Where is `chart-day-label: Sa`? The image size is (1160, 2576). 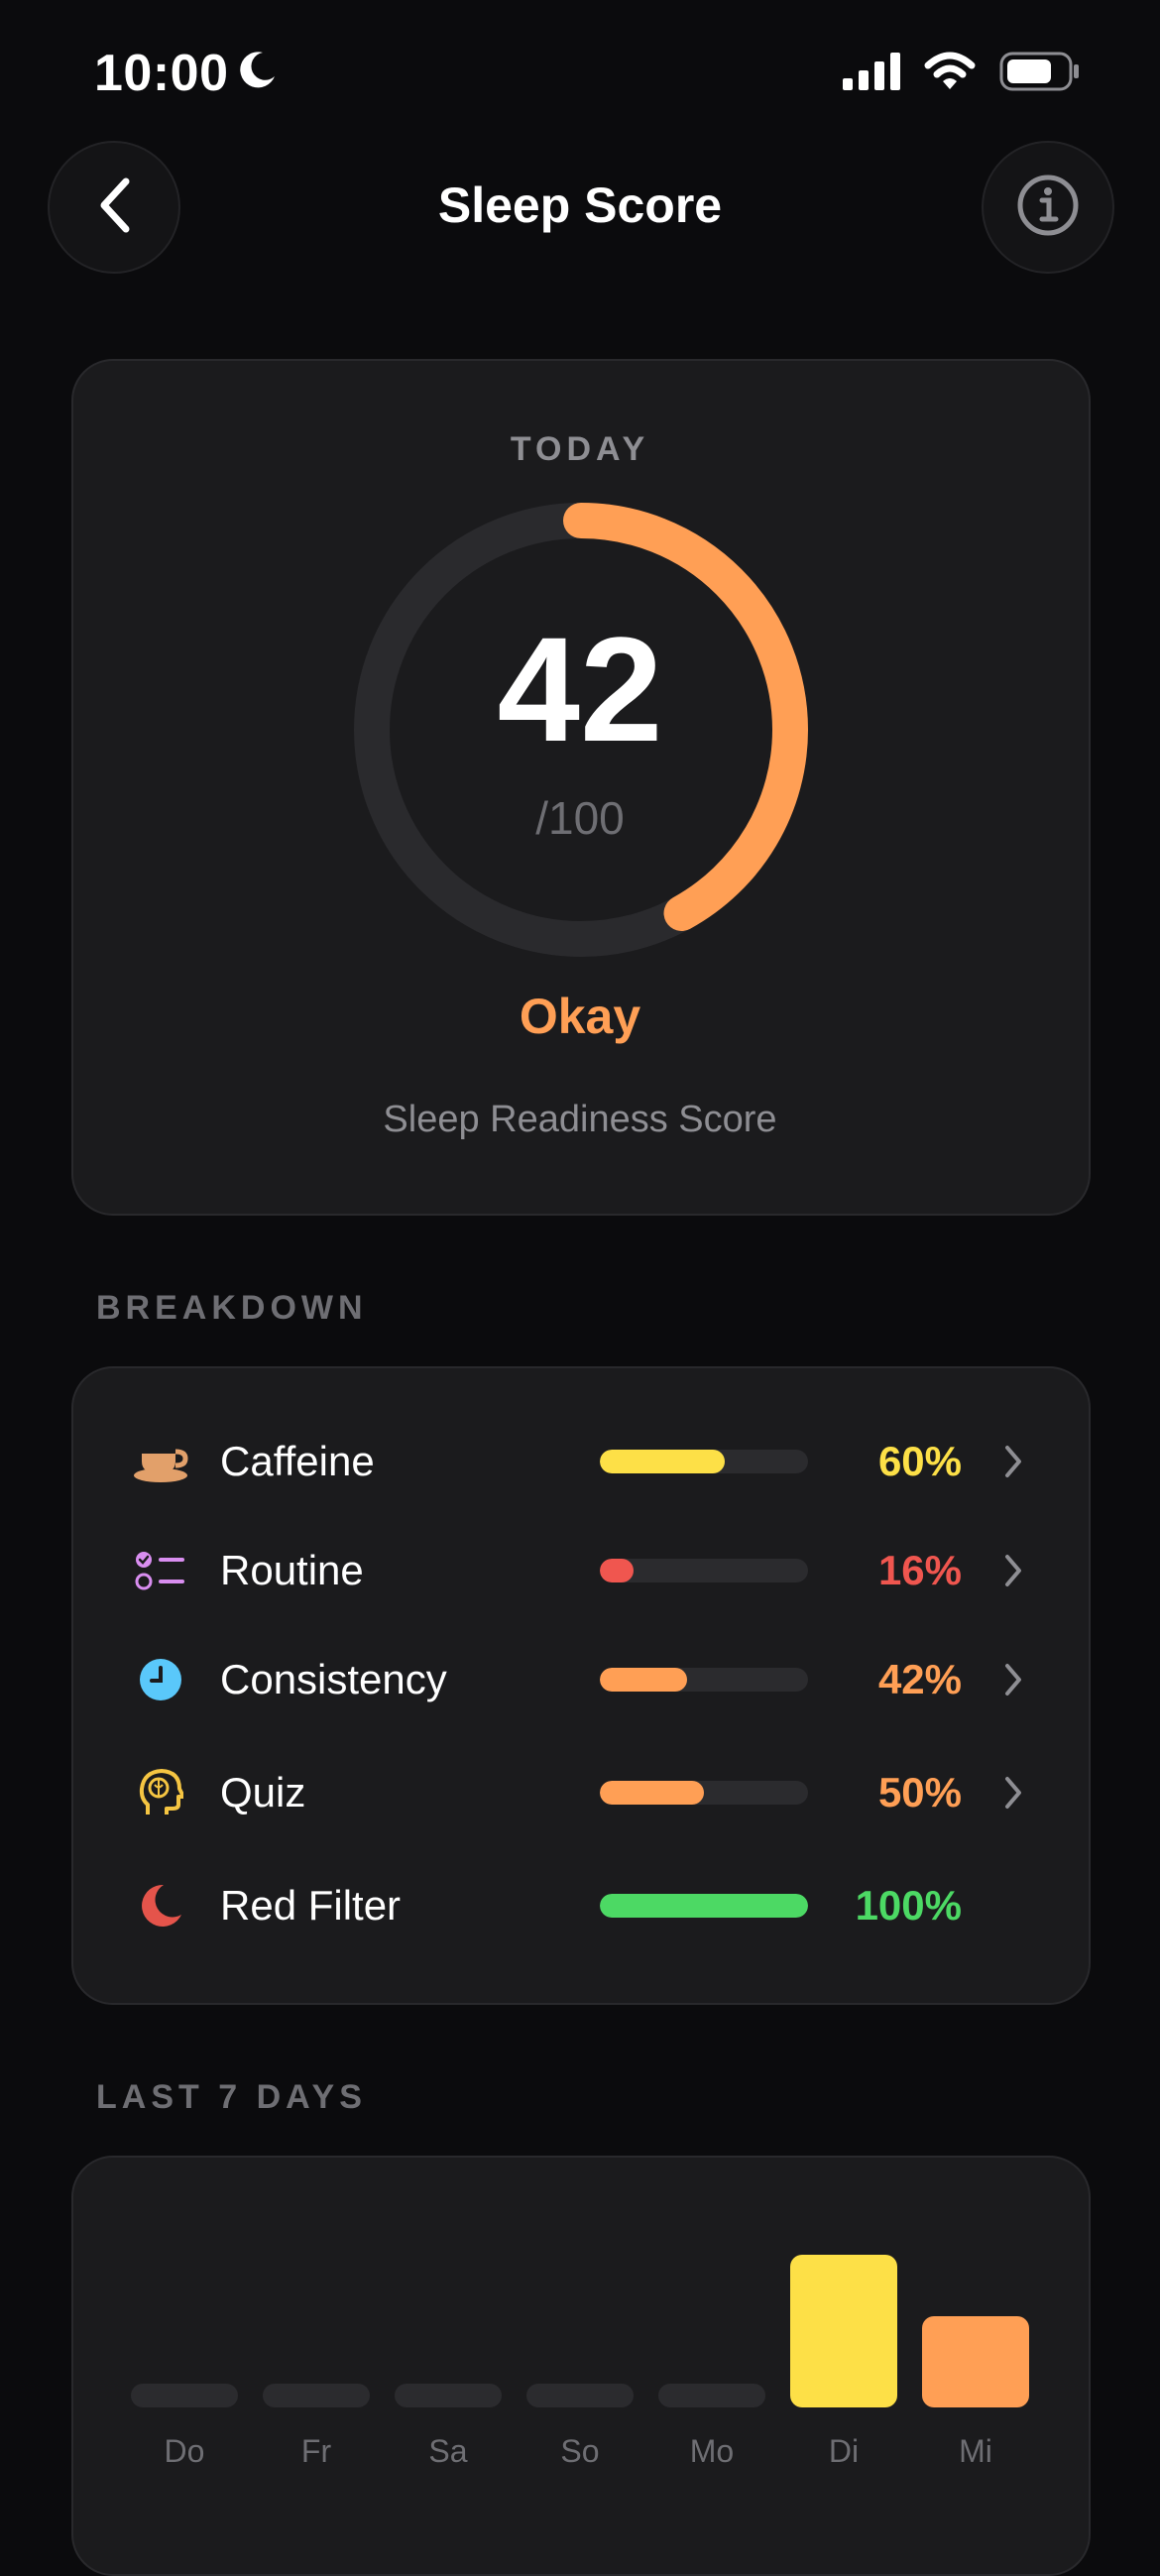
chart-day-label: Sa is located at coordinates (448, 2451).